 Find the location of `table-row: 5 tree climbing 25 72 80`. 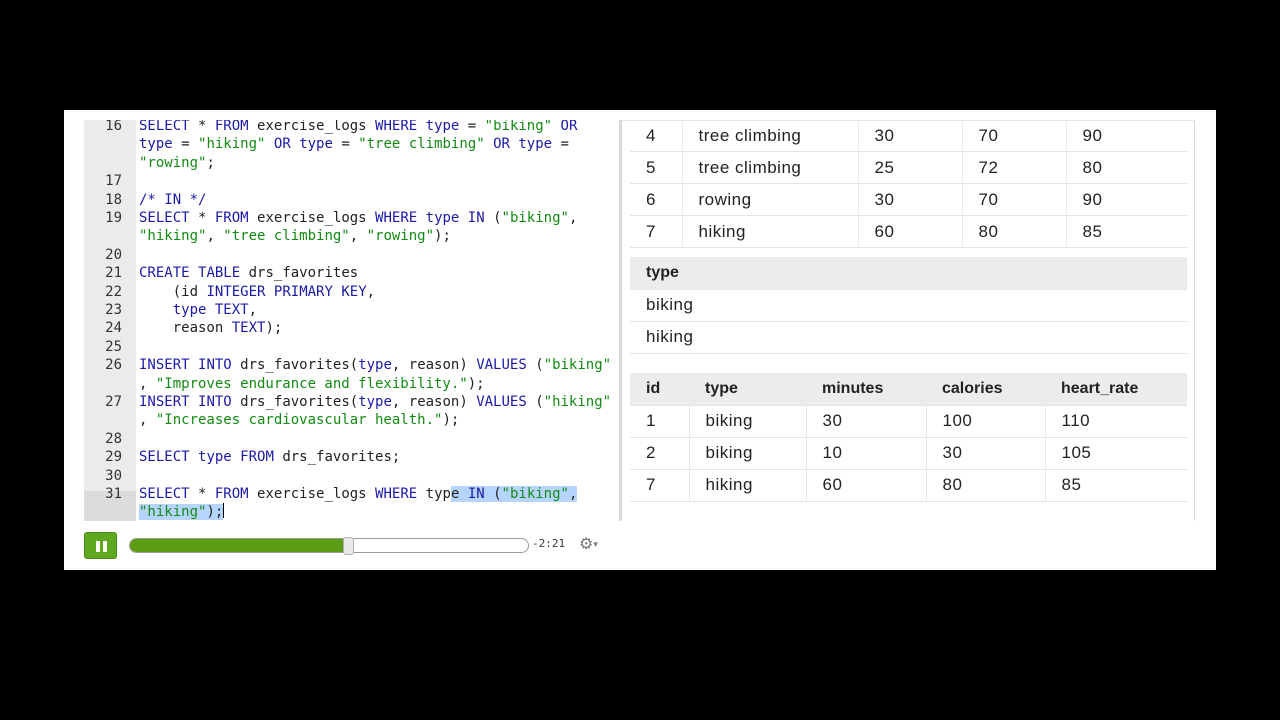

table-row: 5 tree climbing 25 72 80 is located at coordinates (908, 167).